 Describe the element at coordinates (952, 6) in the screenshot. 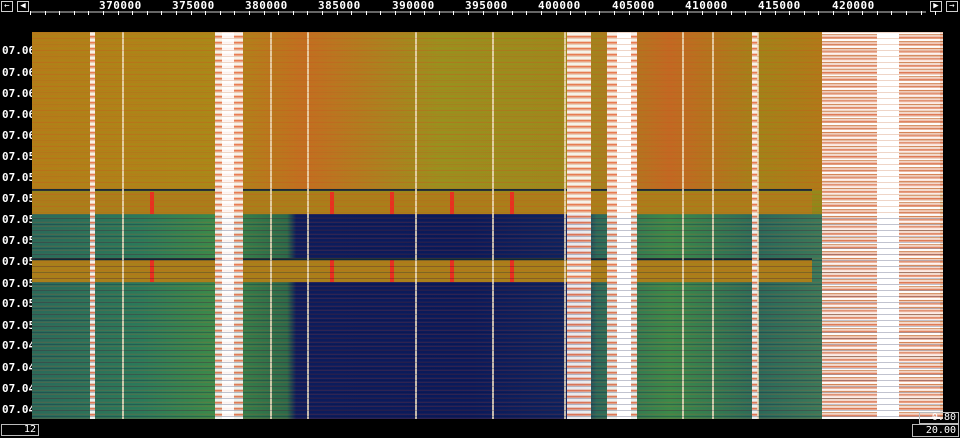

I see `scroll-far-right-button: →` at that location.